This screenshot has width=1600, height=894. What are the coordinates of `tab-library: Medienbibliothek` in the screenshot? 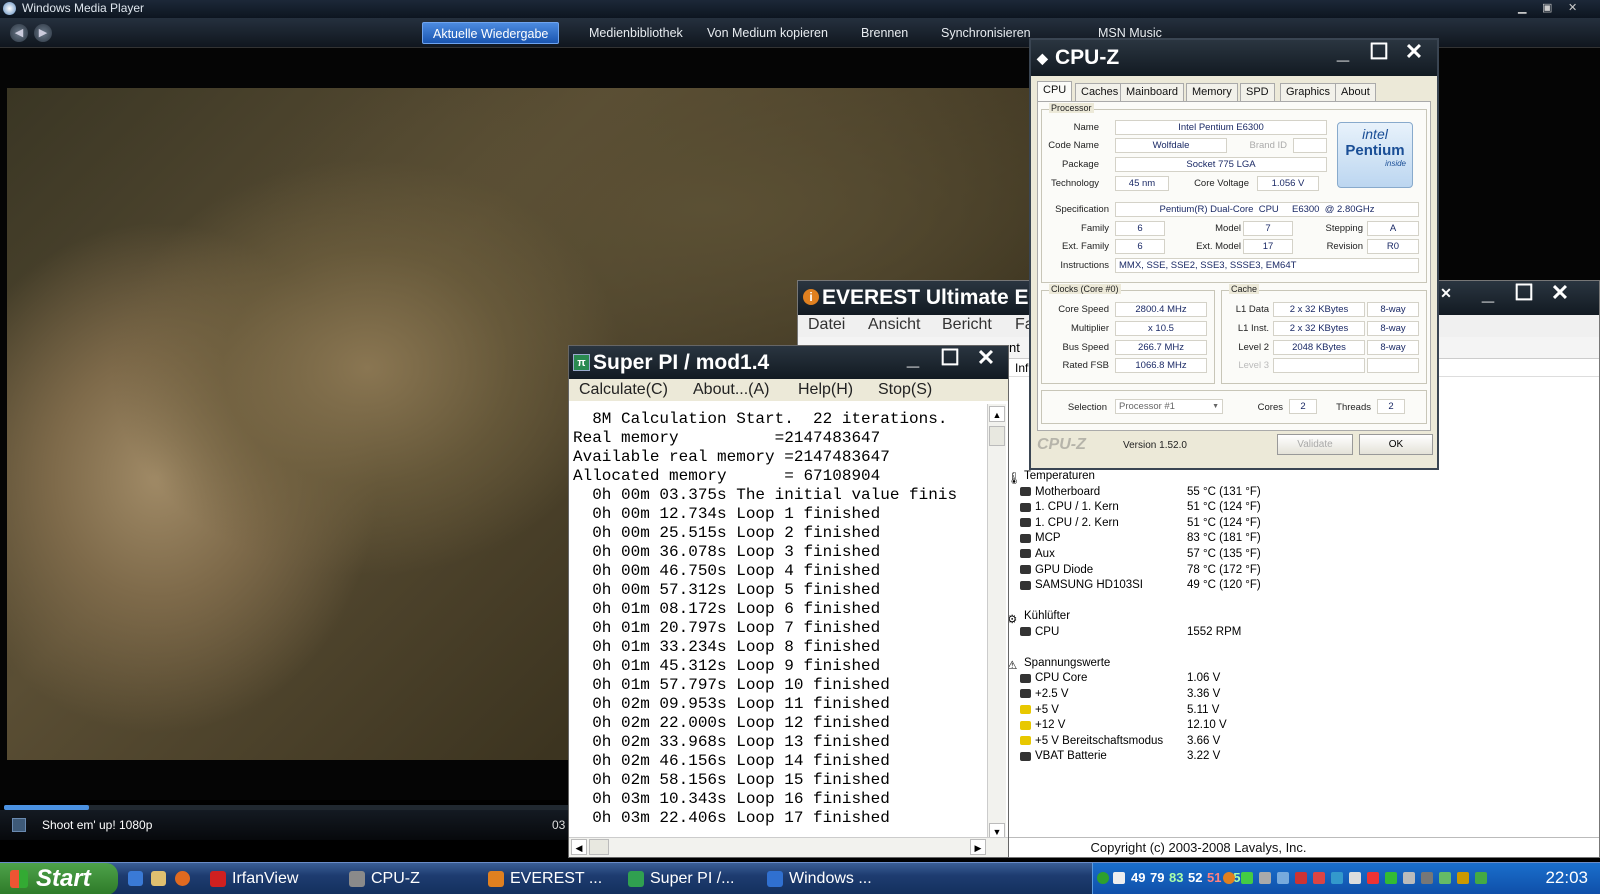 It's located at (636, 33).